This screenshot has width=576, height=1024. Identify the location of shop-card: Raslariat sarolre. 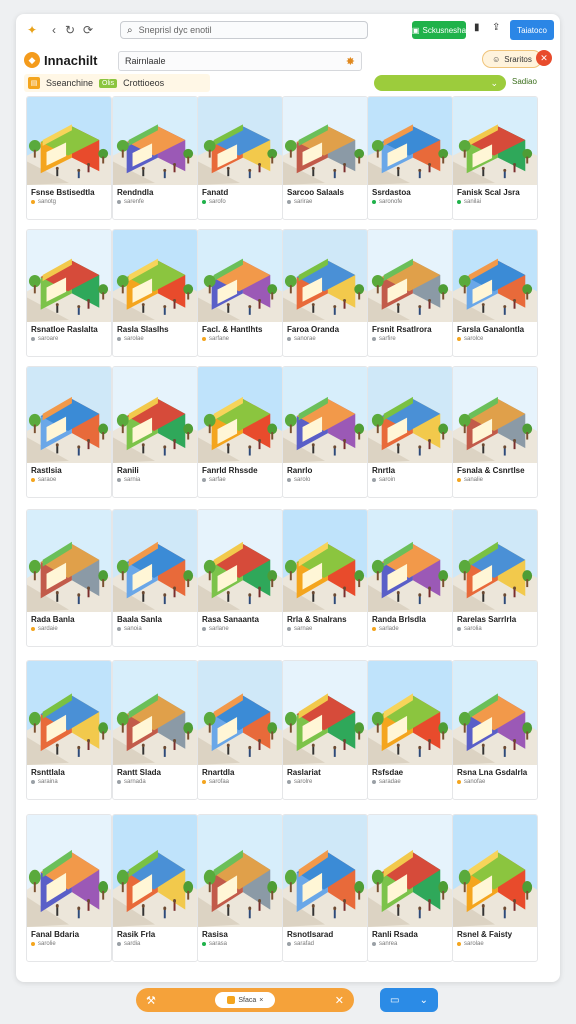
(325, 730).